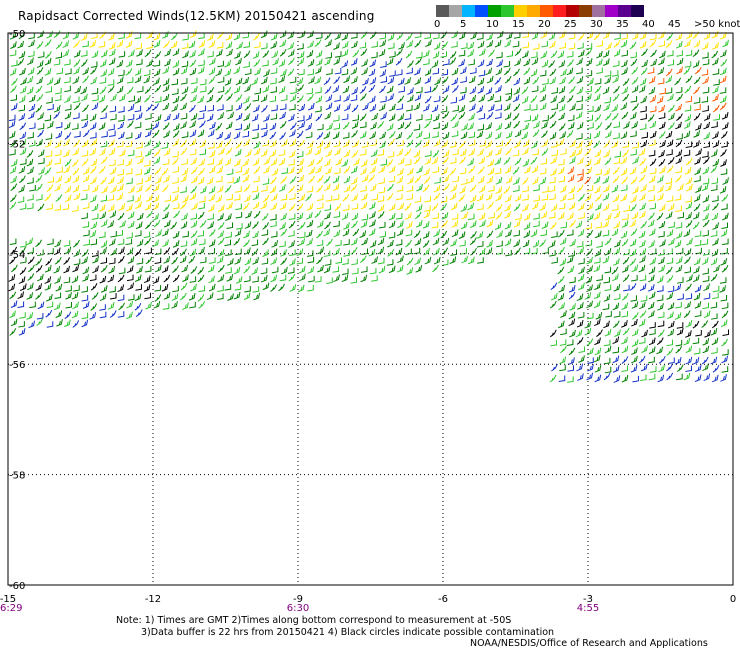 The width and height of the screenshot is (740, 650). Describe the element at coordinates (717, 24) in the screenshot. I see `legend-label: >50 knots` at that location.